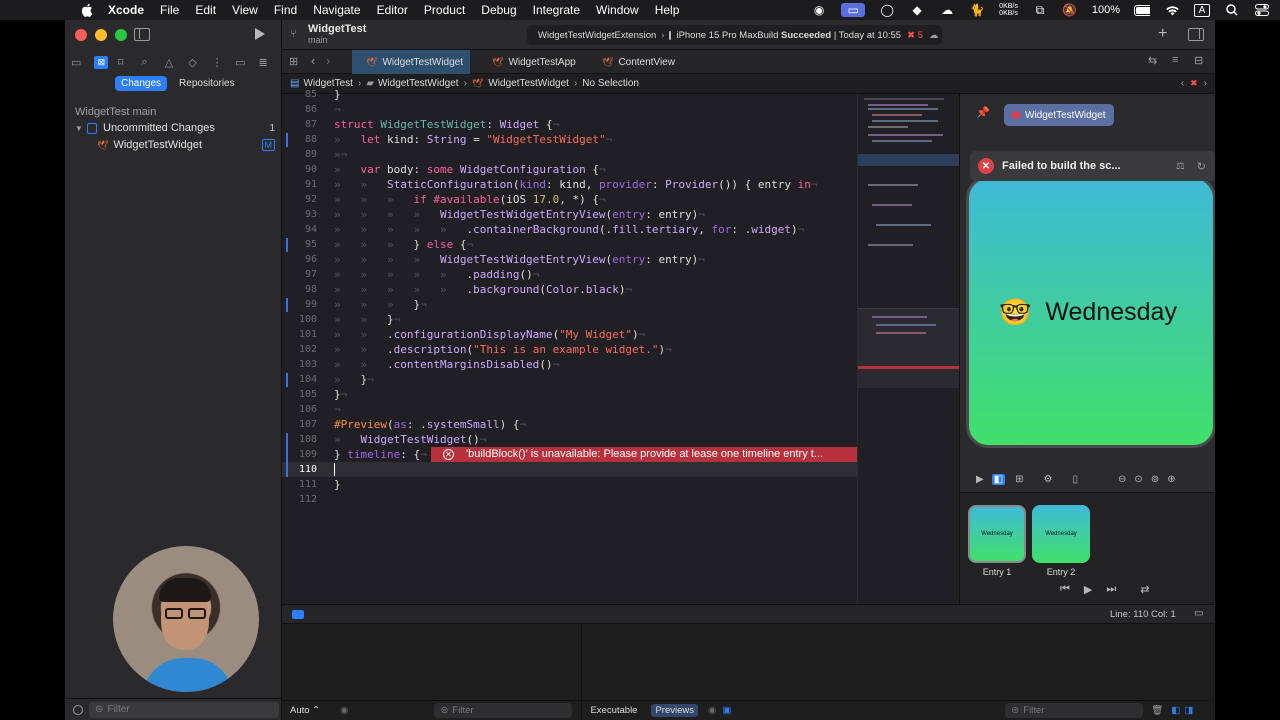 Image resolution: width=1280 pixels, height=720 pixels. I want to click on run-button, so click(260, 34).